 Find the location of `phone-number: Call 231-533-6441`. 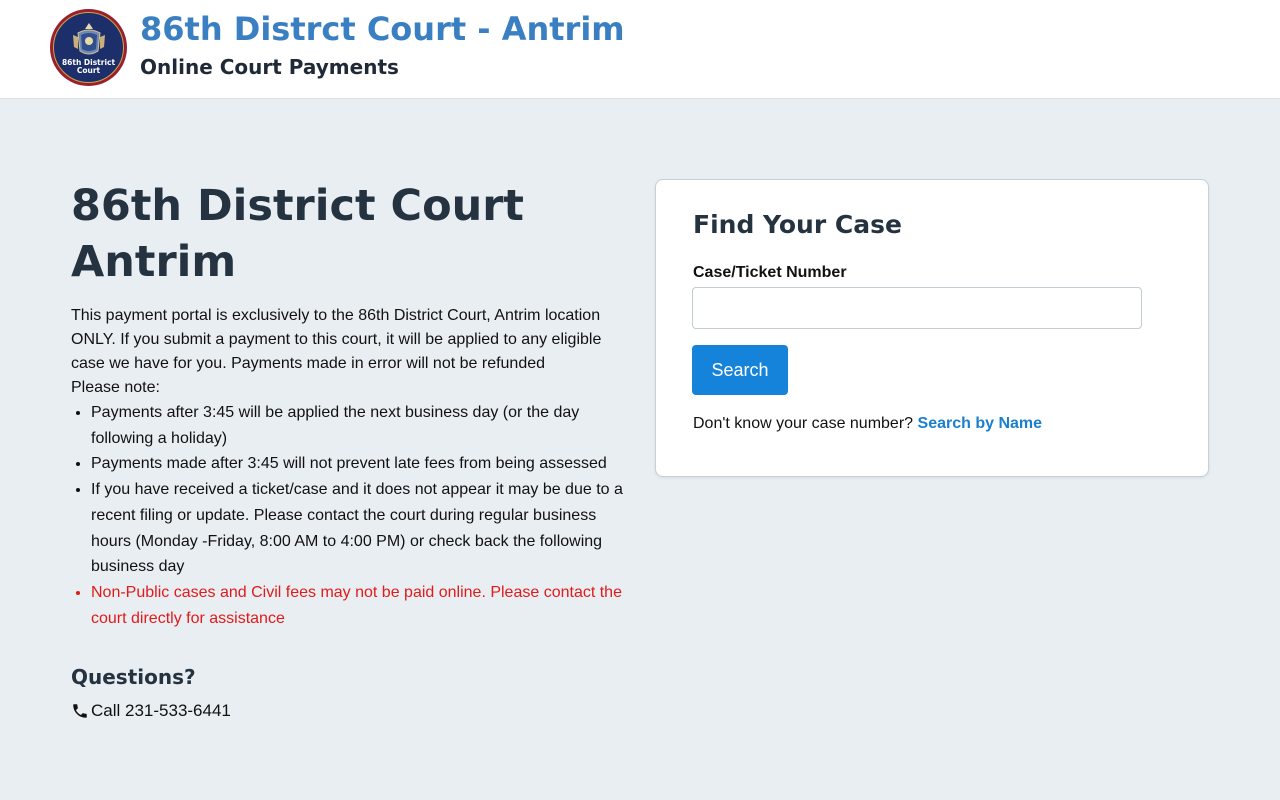

phone-number: Call 231-533-6441 is located at coordinates (161, 711).